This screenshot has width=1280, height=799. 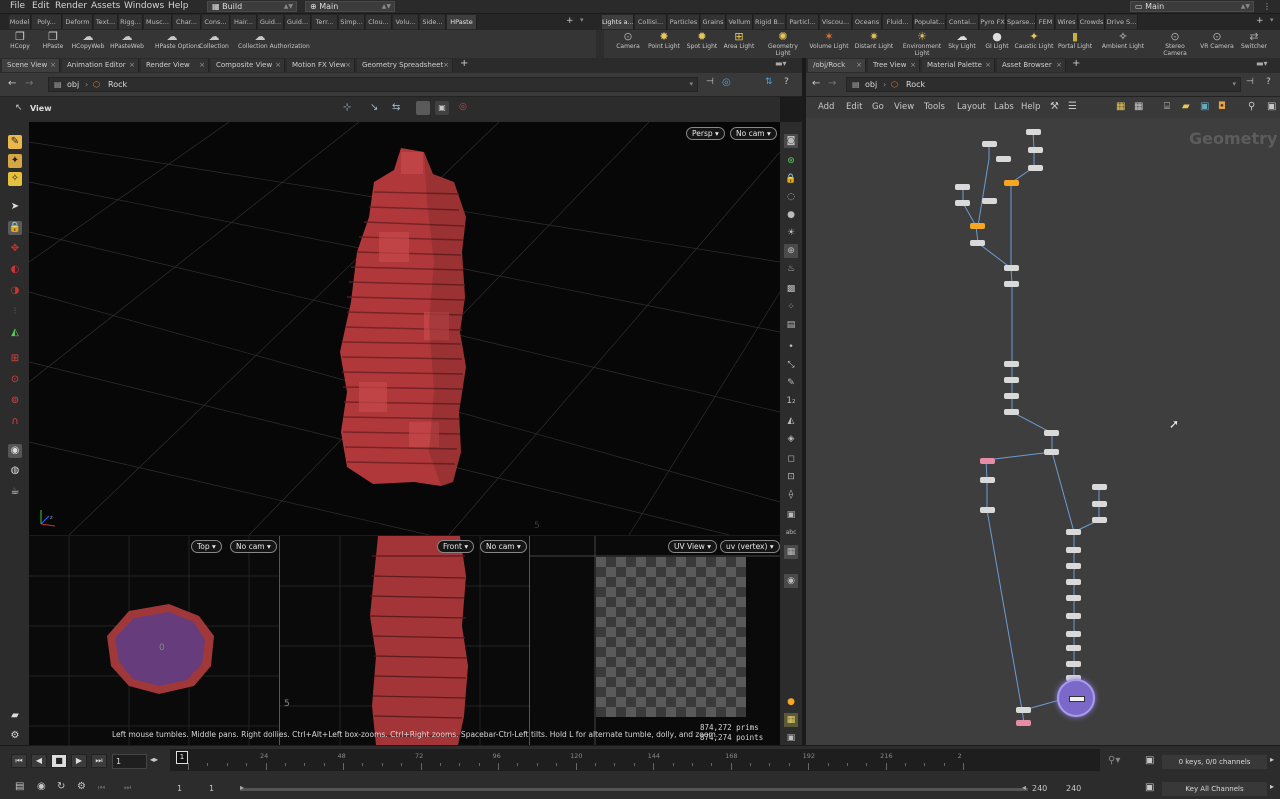 What do you see at coordinates (19, 761) in the screenshot?
I see `first-frame-button: ⏮` at bounding box center [19, 761].